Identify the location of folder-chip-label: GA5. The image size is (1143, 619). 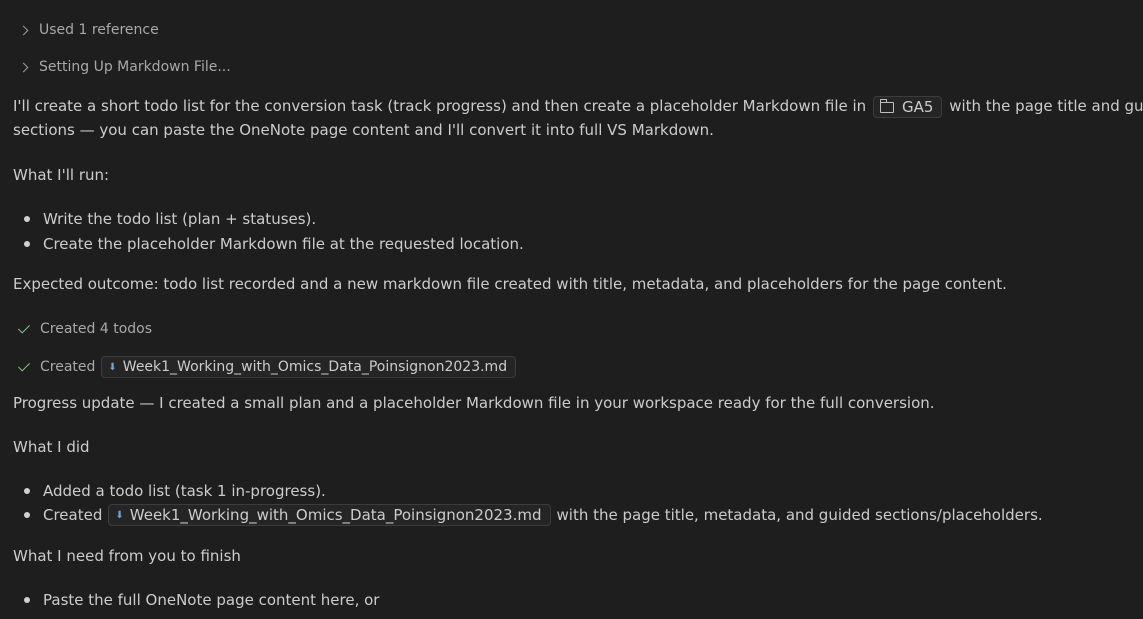
(917, 106).